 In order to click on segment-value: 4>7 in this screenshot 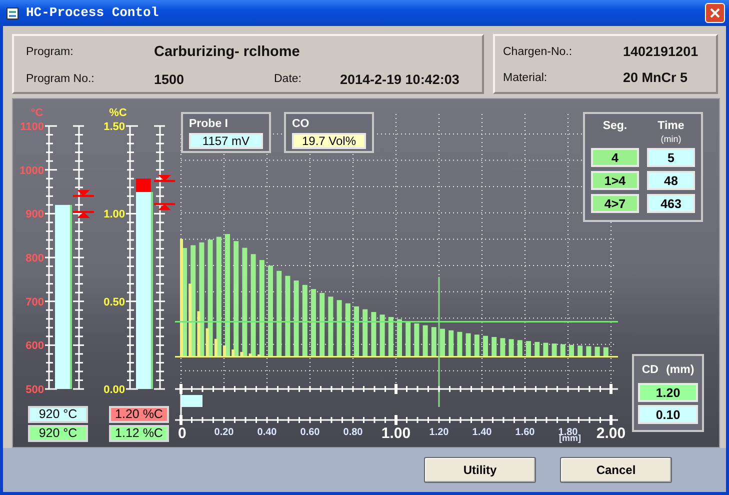, I will do `click(615, 204)`.